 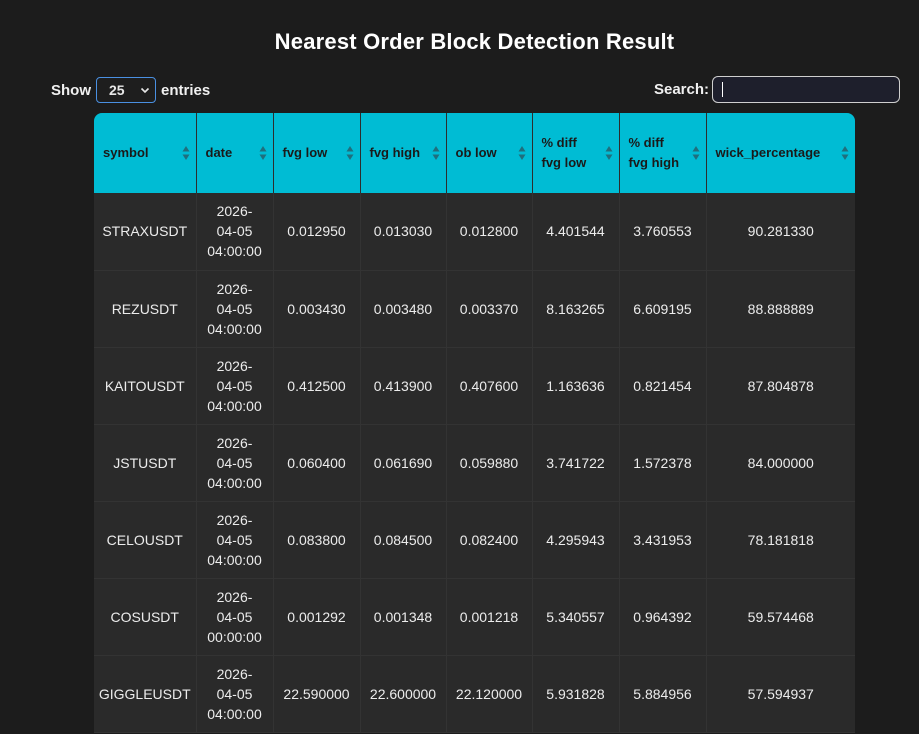 What do you see at coordinates (219, 152) in the screenshot?
I see `column-header-label: date` at bounding box center [219, 152].